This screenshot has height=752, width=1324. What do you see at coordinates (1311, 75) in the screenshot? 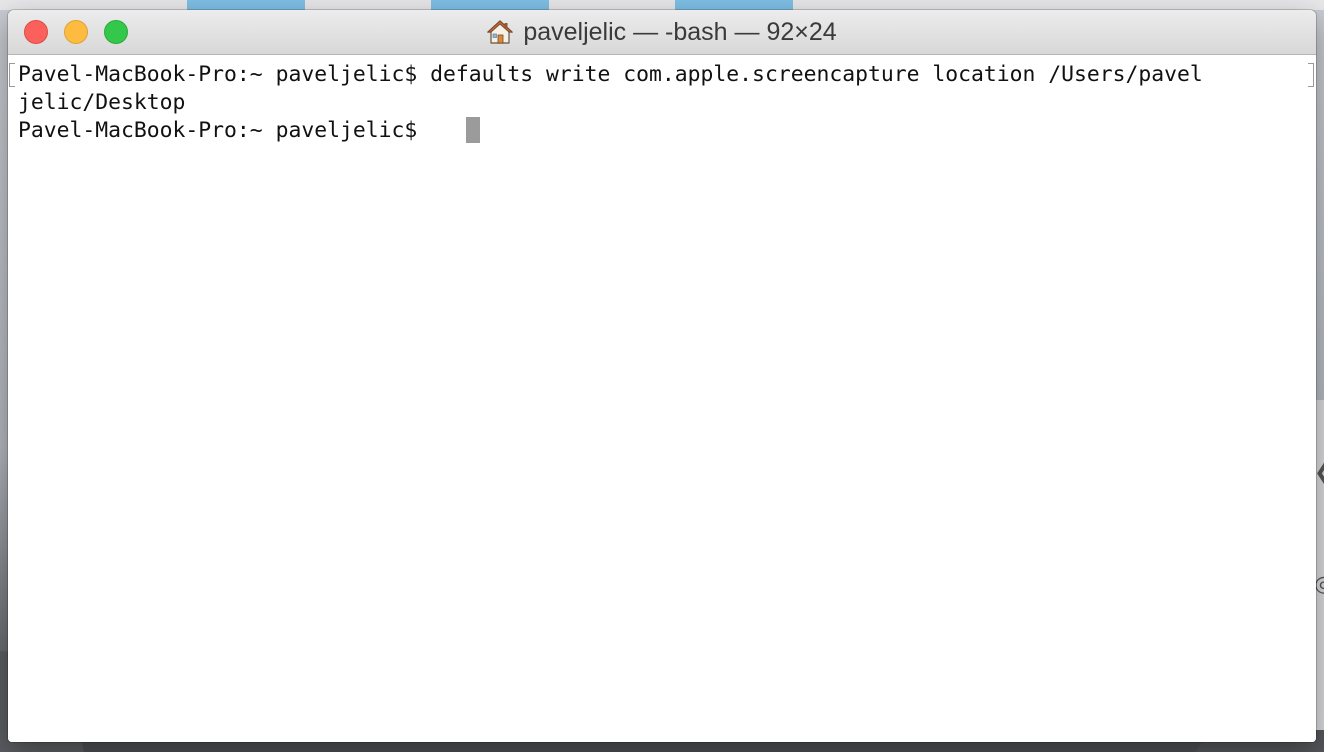
I see `line-wrap-marker-right` at bounding box center [1311, 75].